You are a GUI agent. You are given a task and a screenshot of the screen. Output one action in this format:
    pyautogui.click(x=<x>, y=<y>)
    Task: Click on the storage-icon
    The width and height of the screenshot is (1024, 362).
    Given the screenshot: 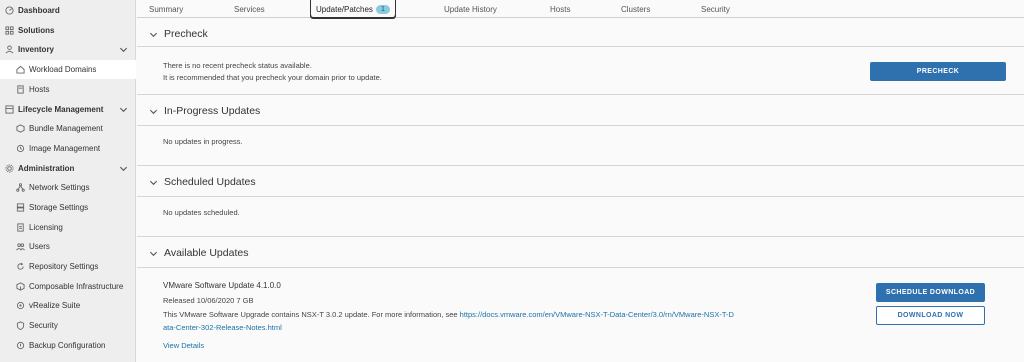 What is the action you would take?
    pyautogui.click(x=20, y=207)
    